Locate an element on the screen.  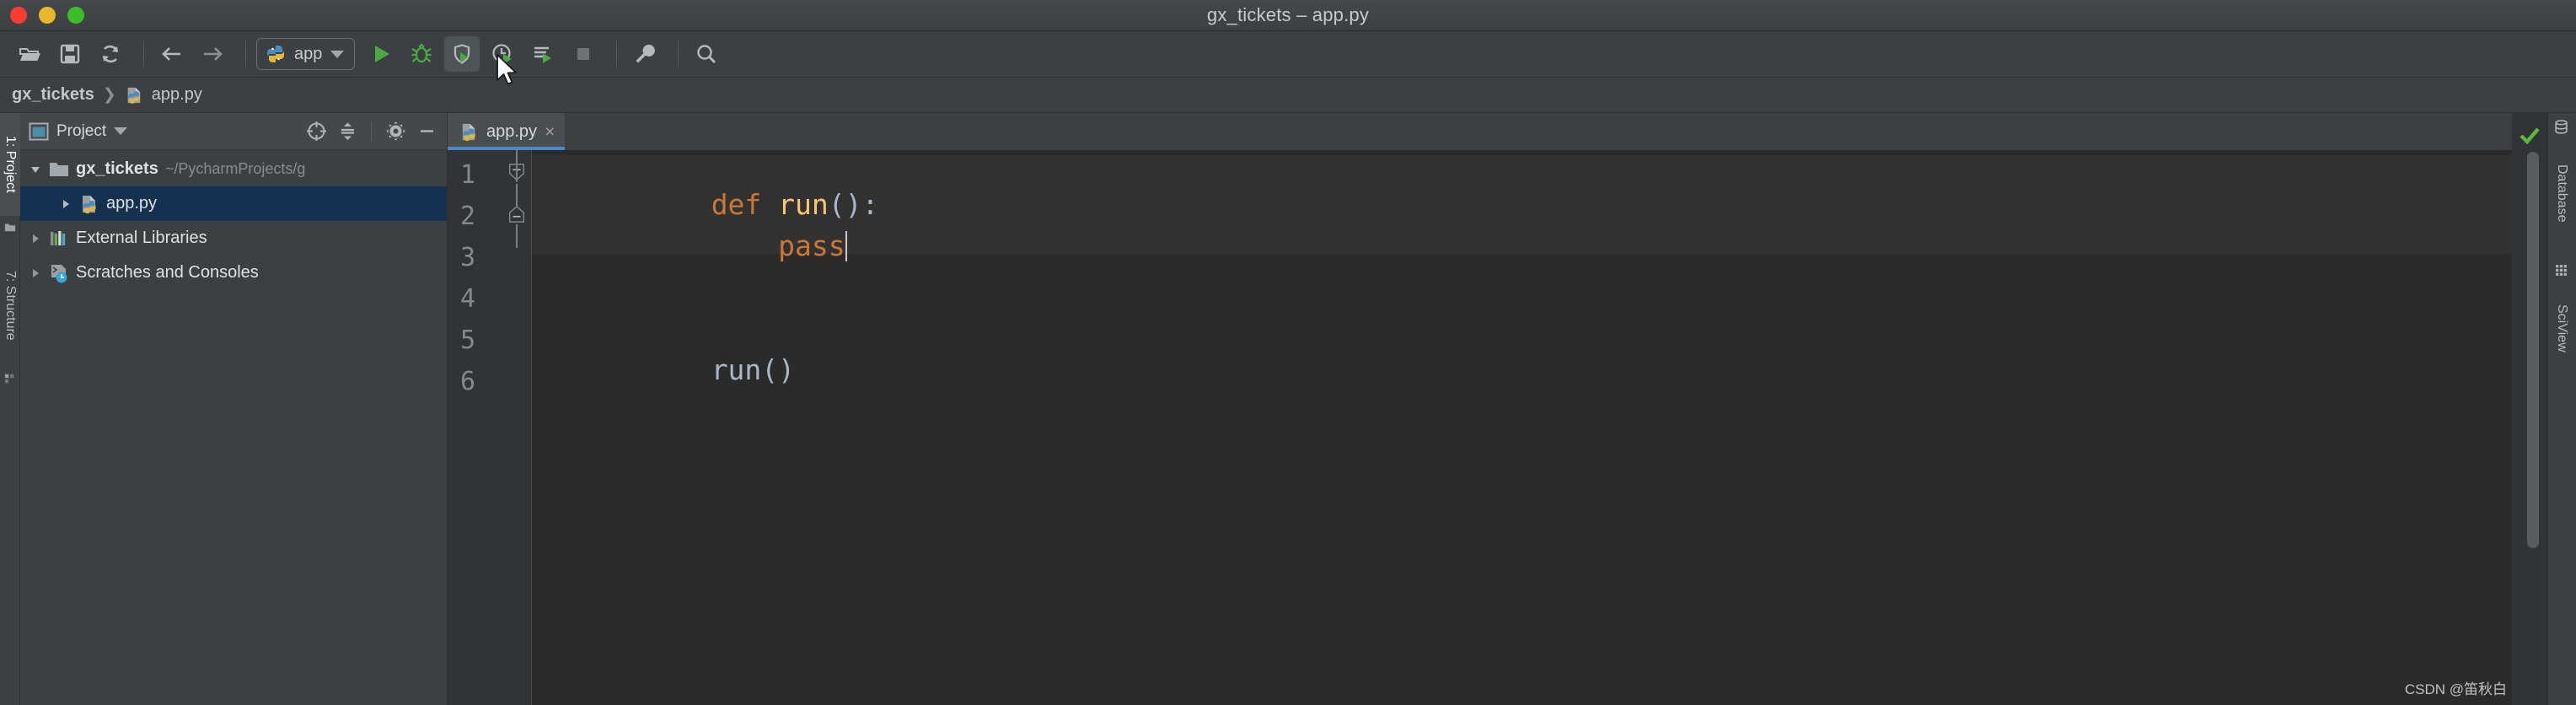
collapse-all-icon is located at coordinates (347, 131).